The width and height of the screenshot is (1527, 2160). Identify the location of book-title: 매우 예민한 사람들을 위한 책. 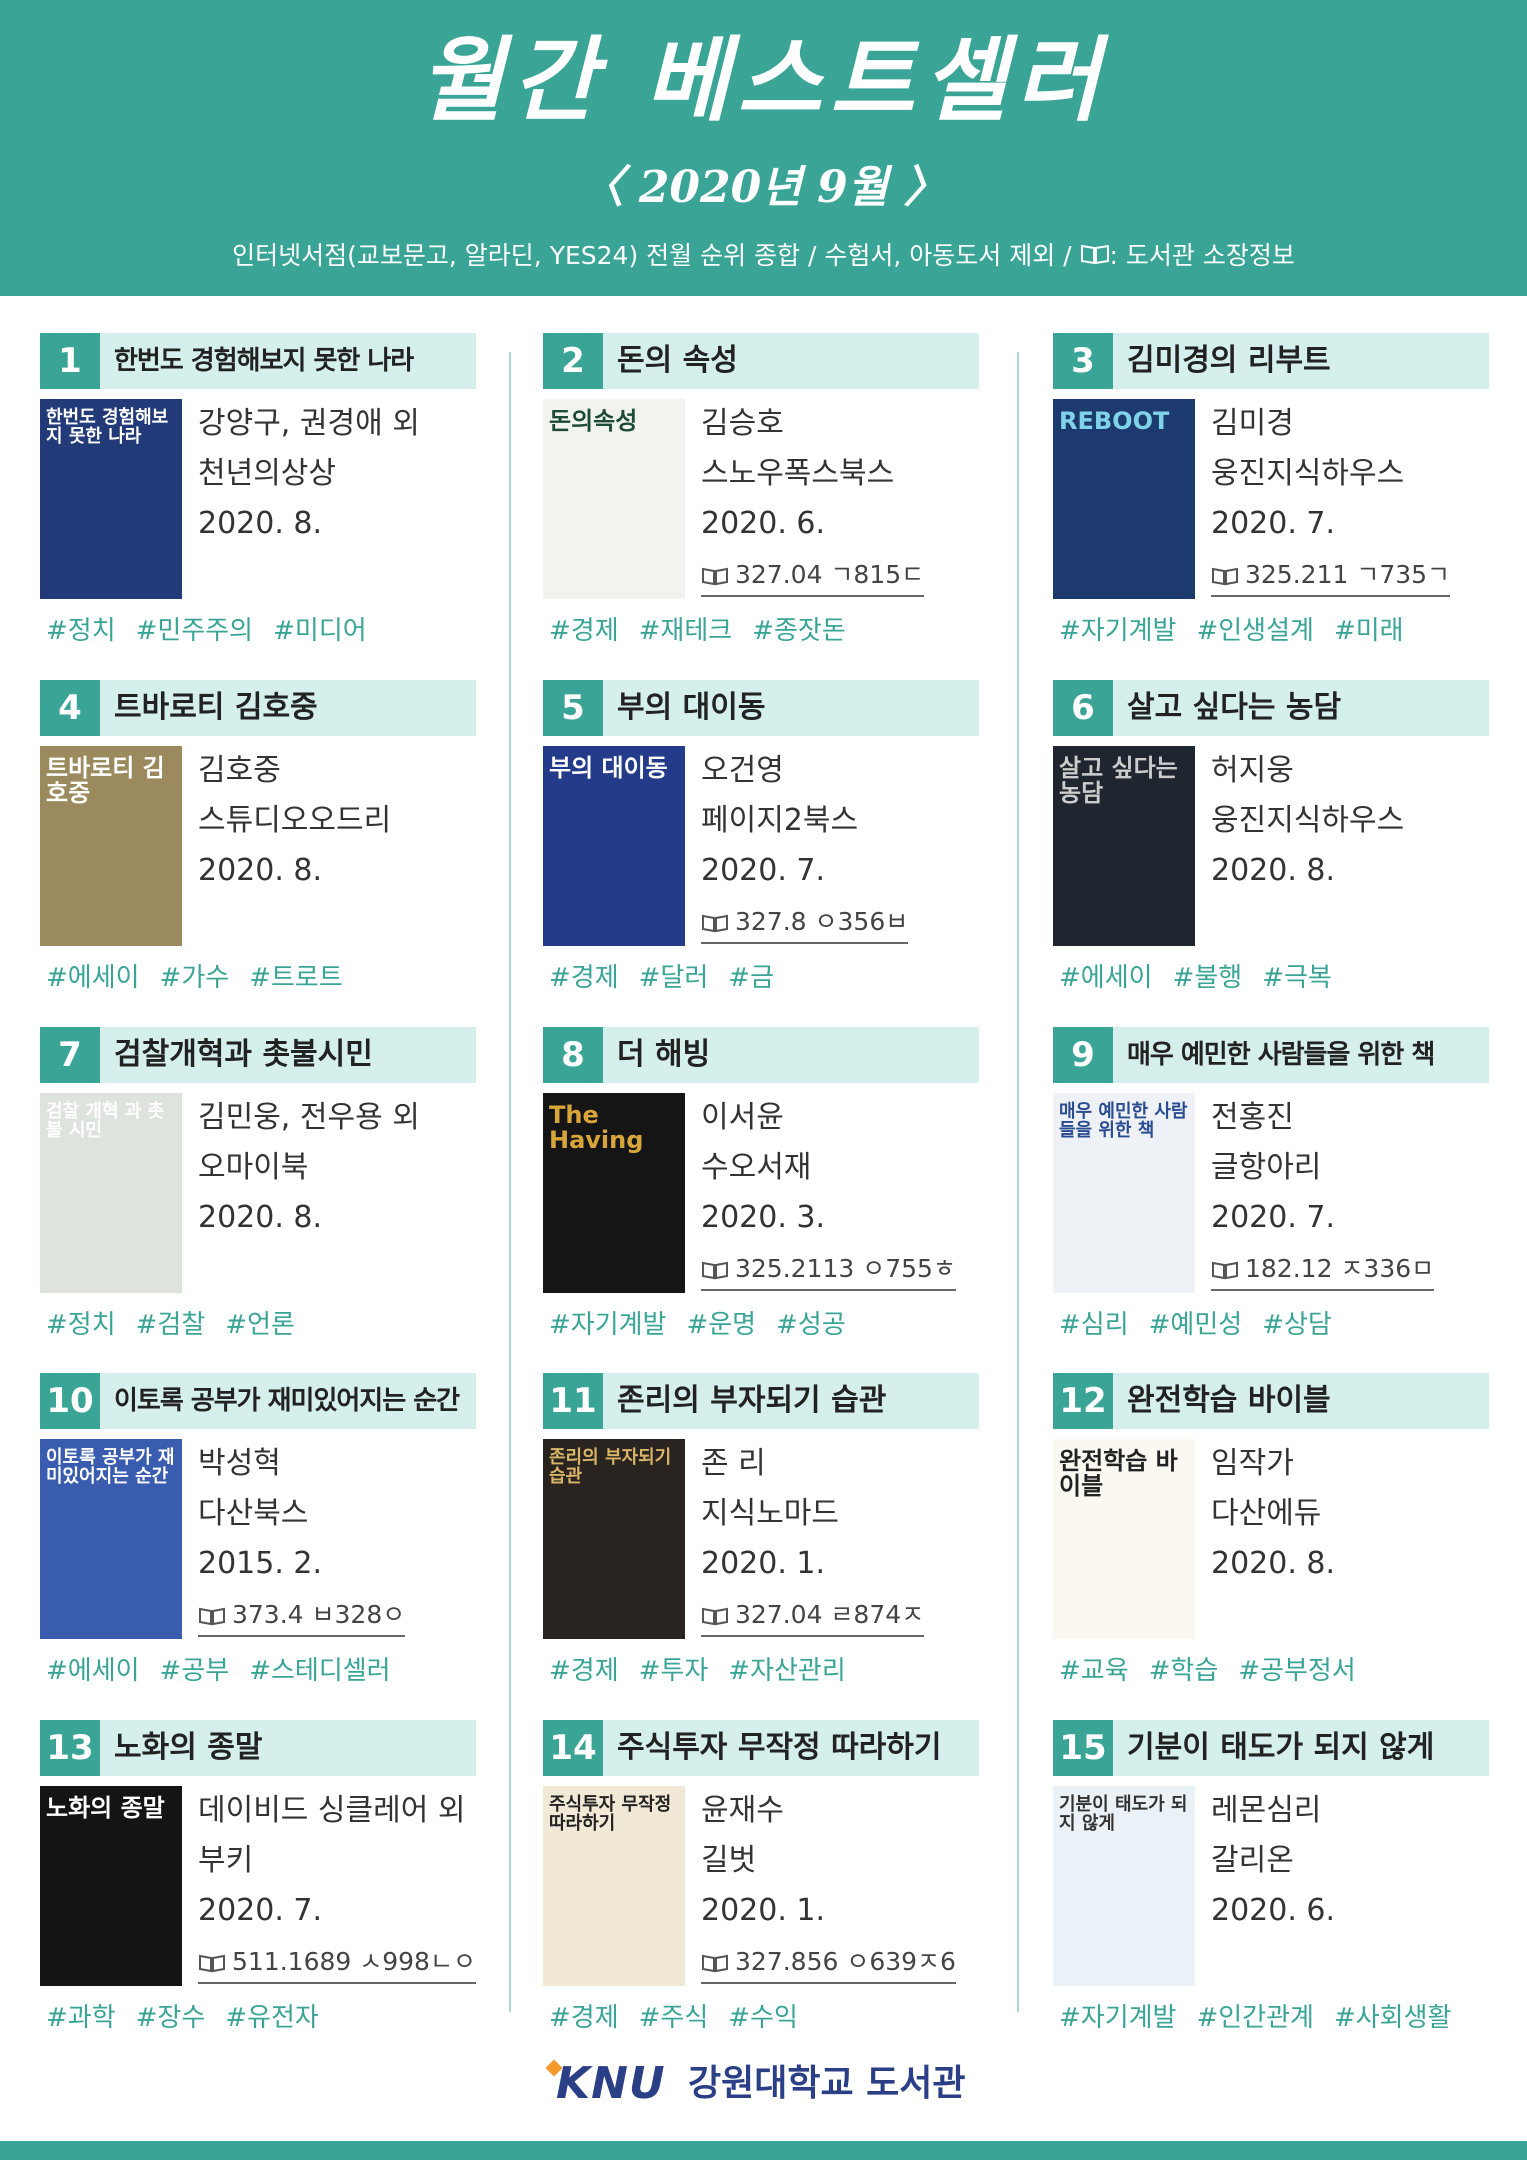
(1305, 1055).